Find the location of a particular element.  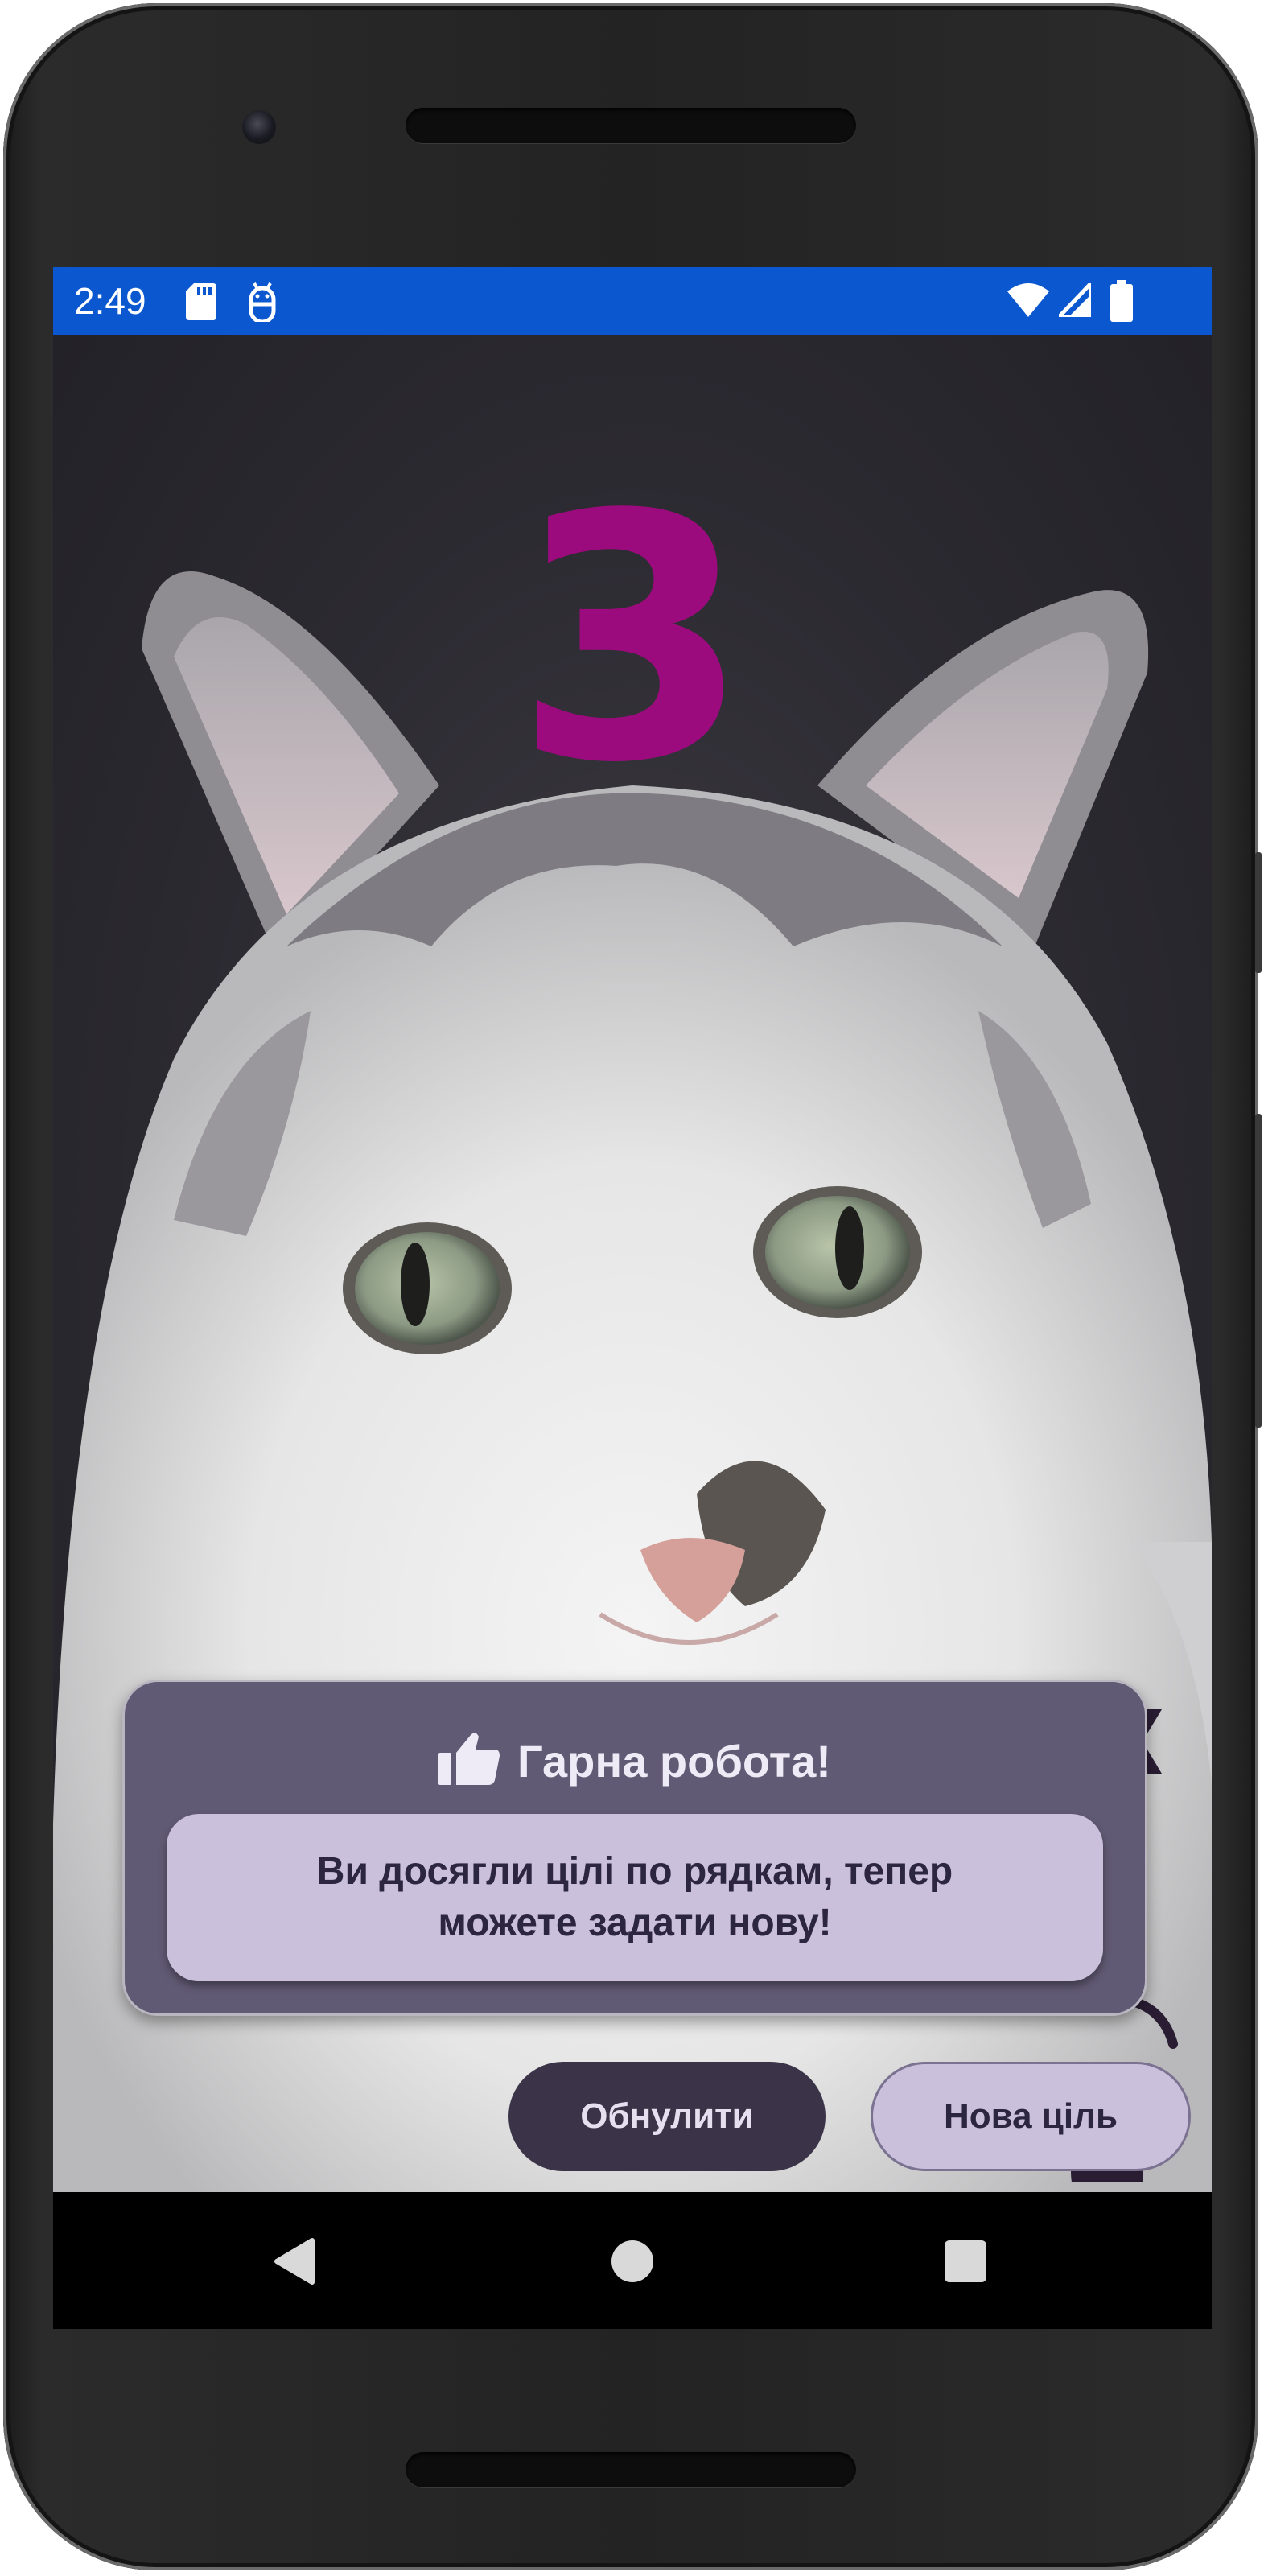

navigation-bar is located at coordinates (633, 2260).